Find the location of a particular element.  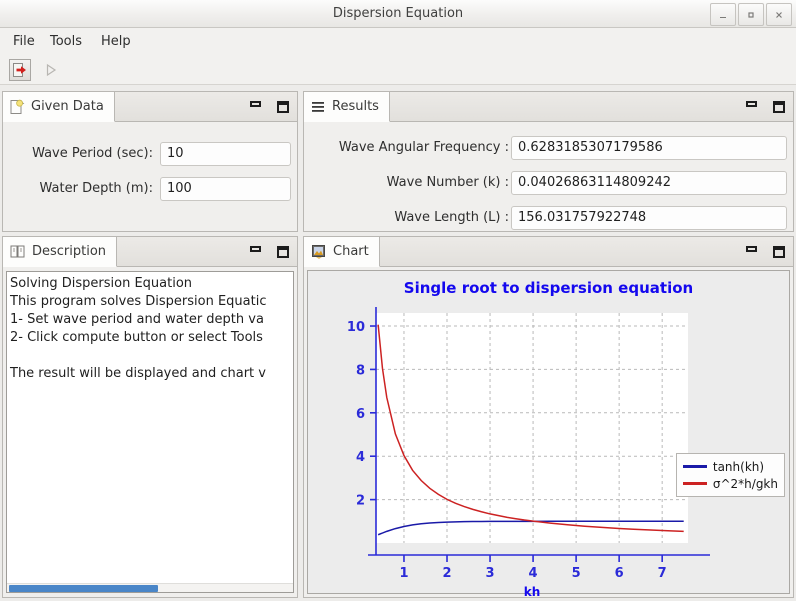

tab-results: Results is located at coordinates (347, 107).